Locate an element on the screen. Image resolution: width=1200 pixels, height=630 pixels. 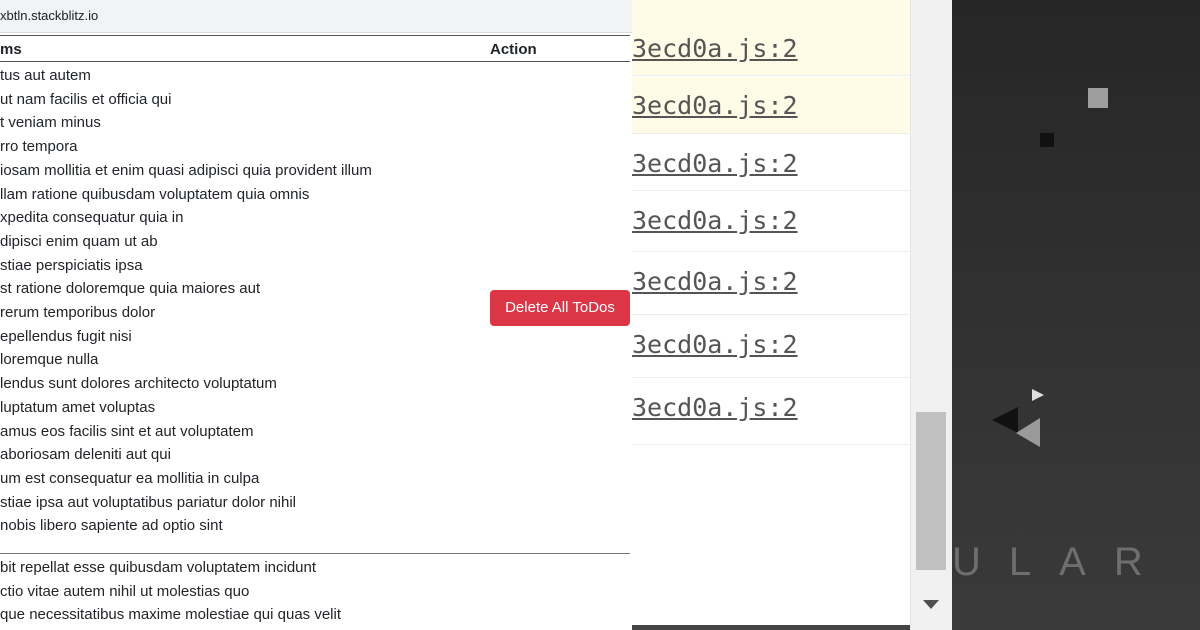
console-warn-row-partial is located at coordinates (771, 10).